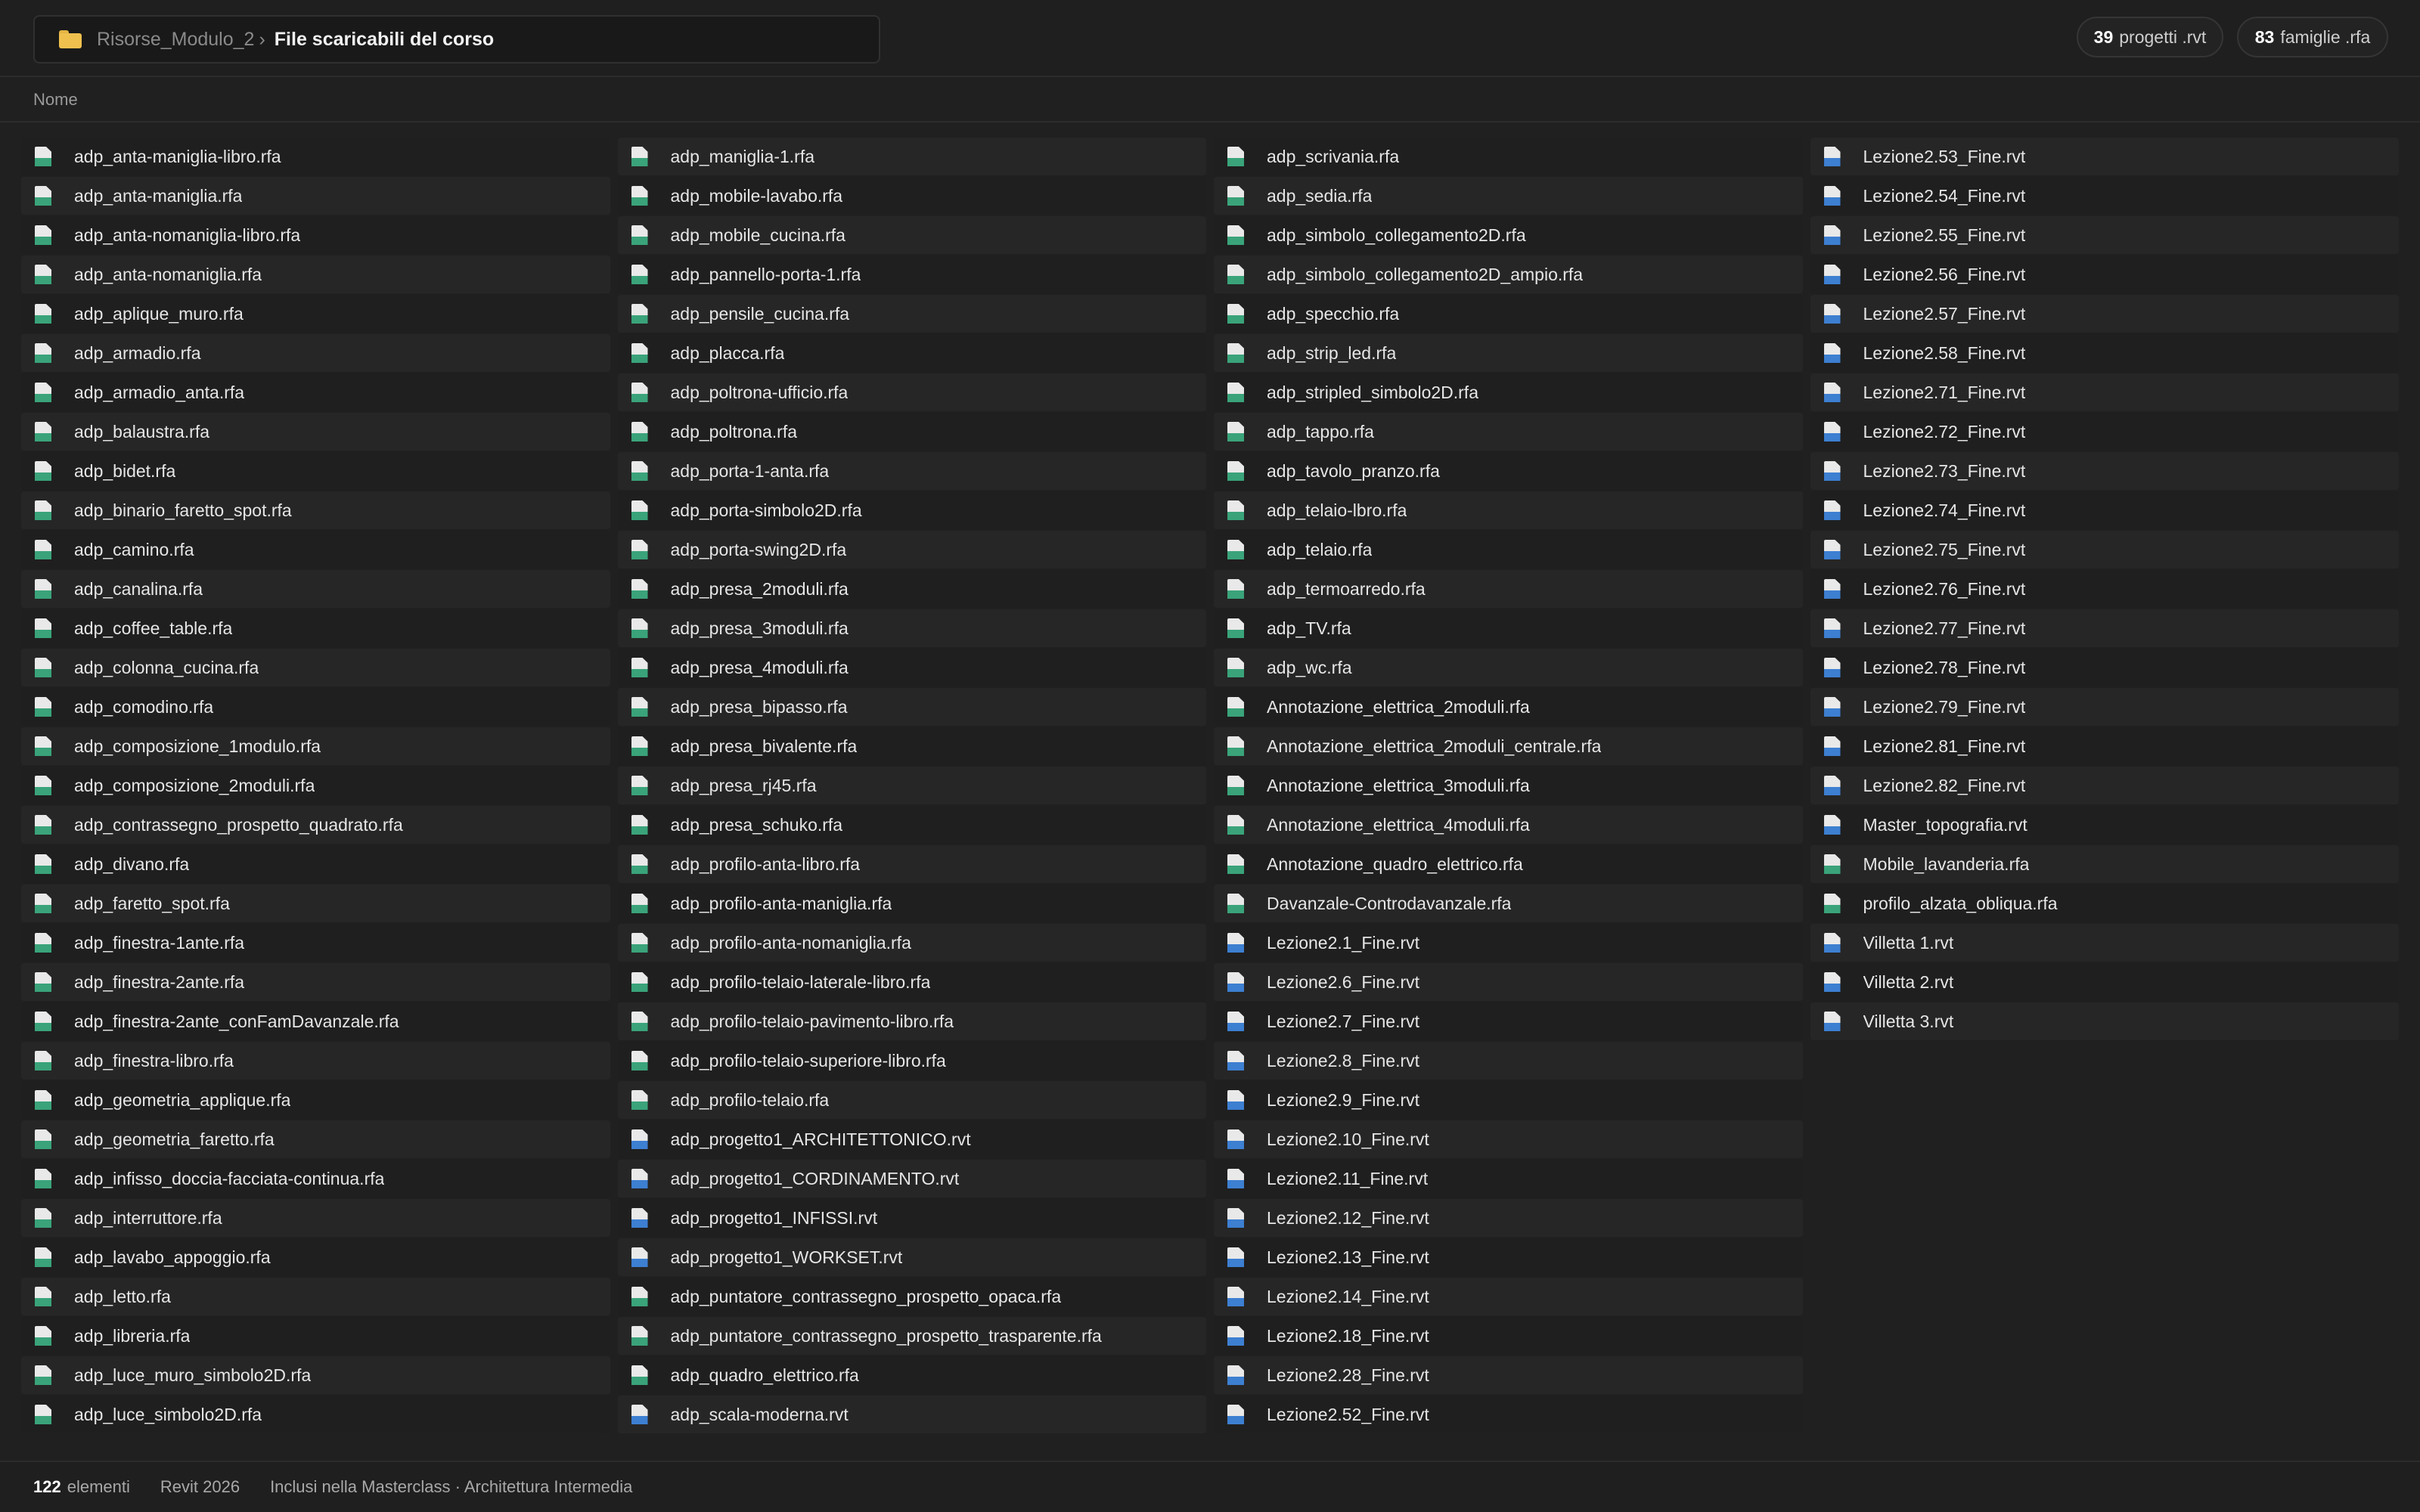 This screenshot has width=2420, height=1512. Describe the element at coordinates (1508, 707) in the screenshot. I see `file-item: Annotazione_elettrica_2moduli.rfa` at that location.